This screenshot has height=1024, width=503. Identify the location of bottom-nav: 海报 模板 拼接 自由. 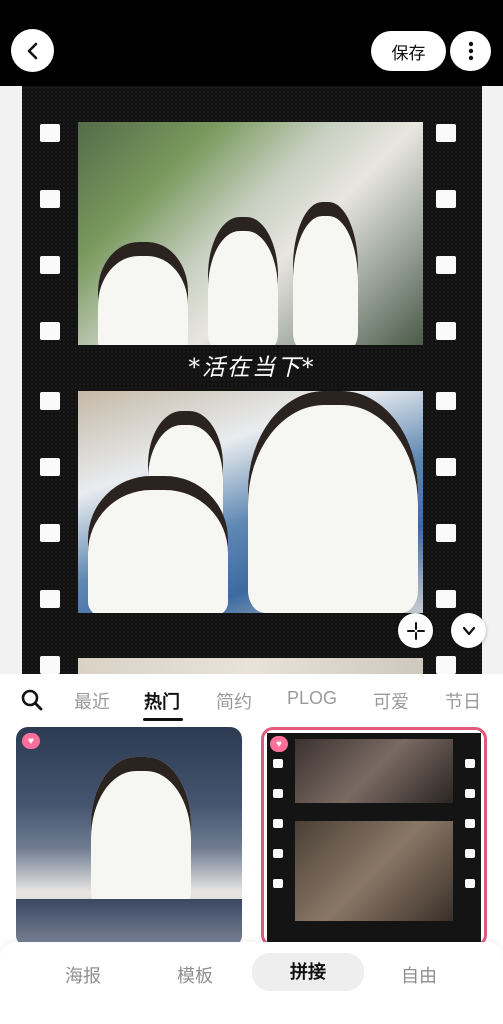
(251, 983).